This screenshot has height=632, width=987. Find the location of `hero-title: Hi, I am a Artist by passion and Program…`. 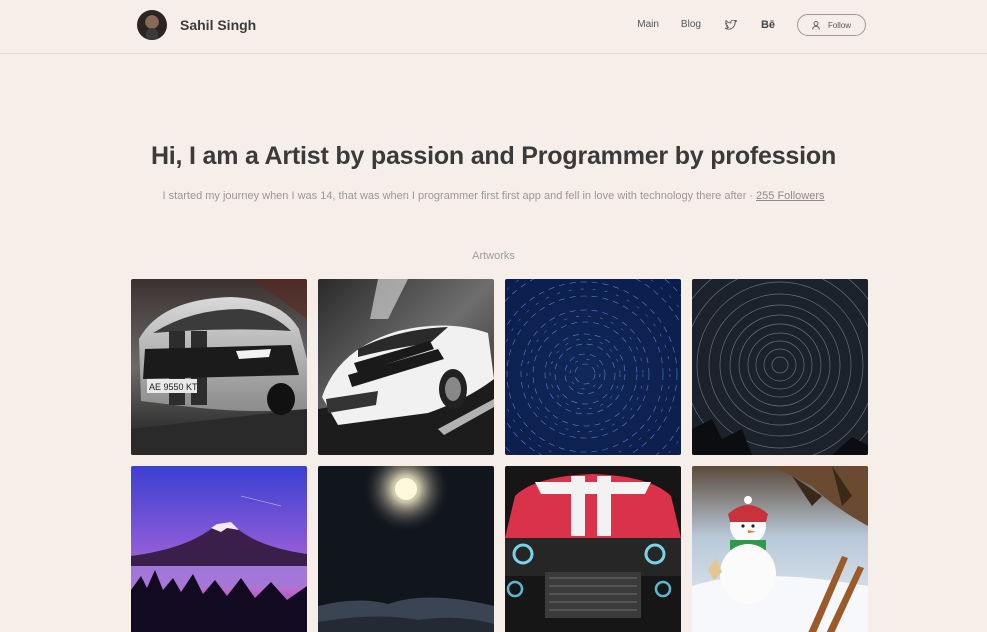

hero-title: Hi, I am a Artist by passion and Program… is located at coordinates (493, 156).